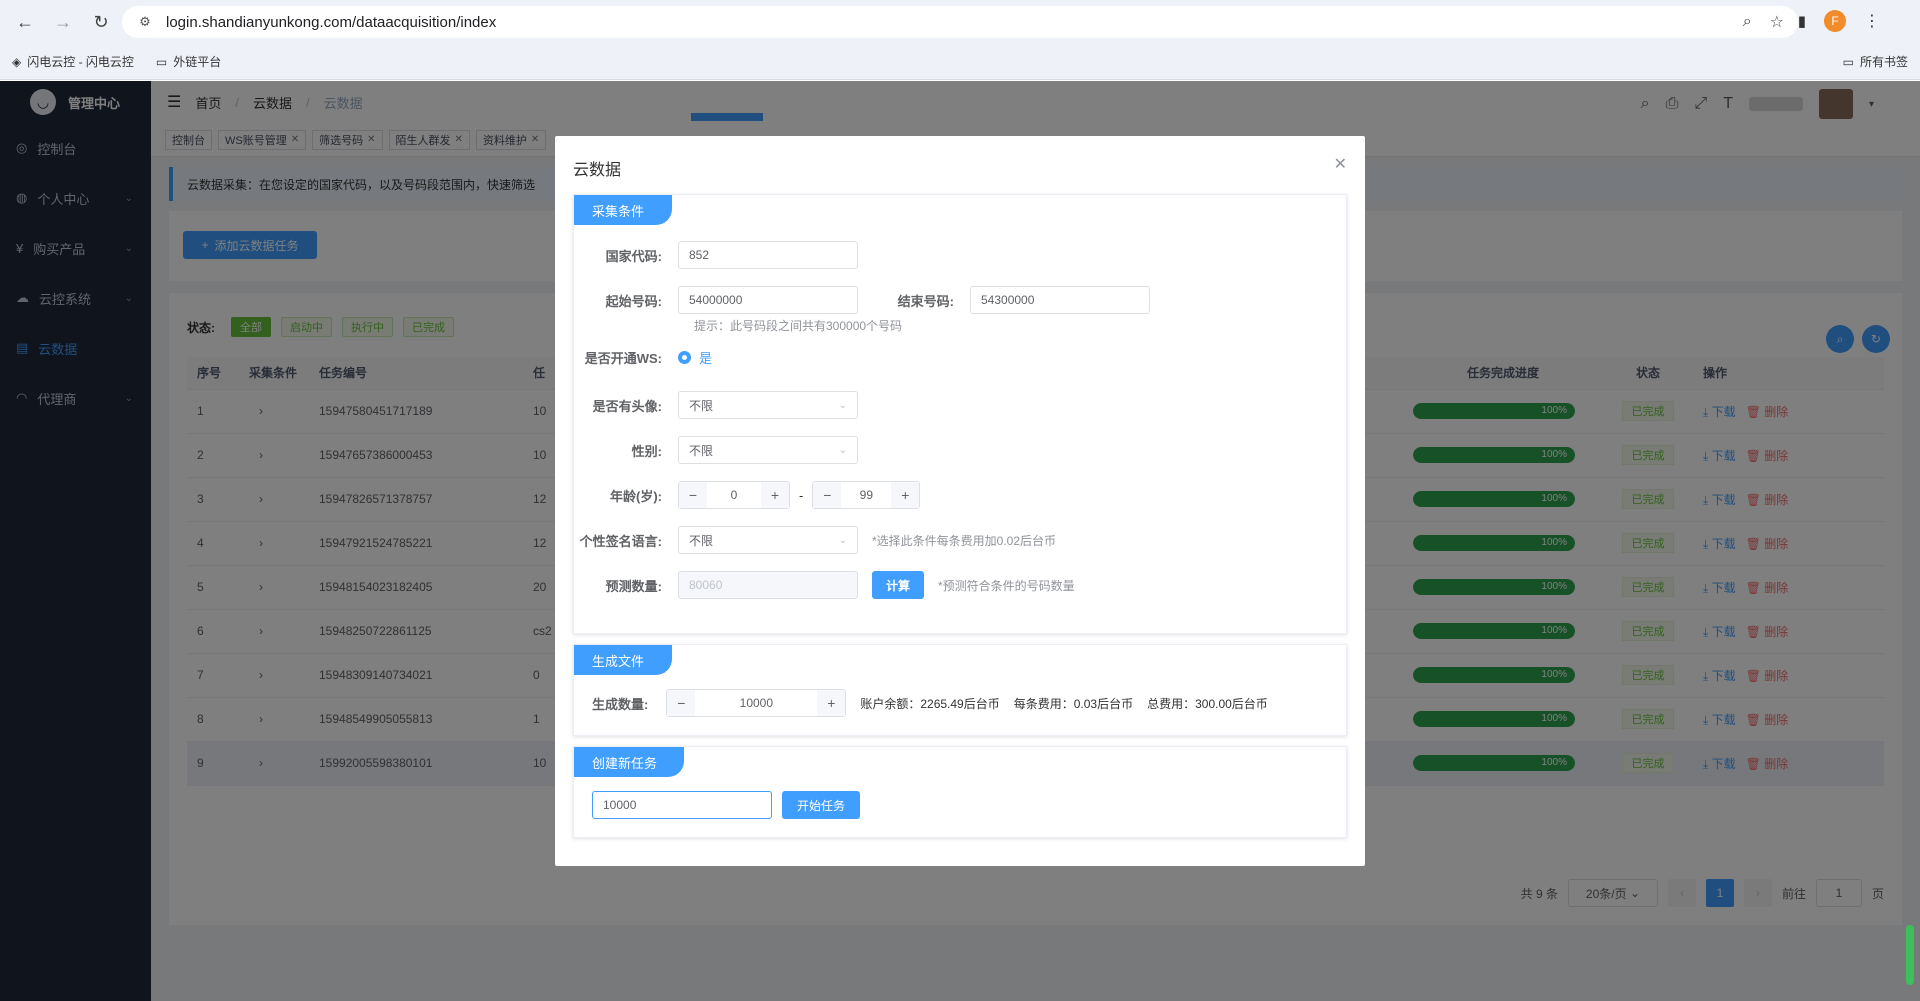 This screenshot has width=1920, height=1001. I want to click on avatar-row: 是否有头像: 不限 ⌄, so click(716, 405).